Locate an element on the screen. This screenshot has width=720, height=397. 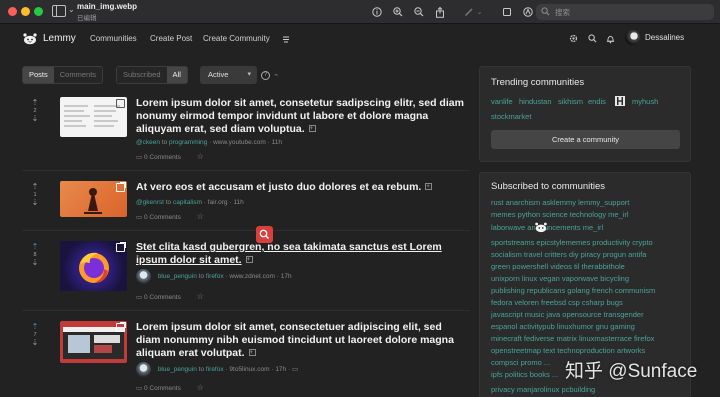
lemmy-logo-icon is located at coordinates (30, 39).